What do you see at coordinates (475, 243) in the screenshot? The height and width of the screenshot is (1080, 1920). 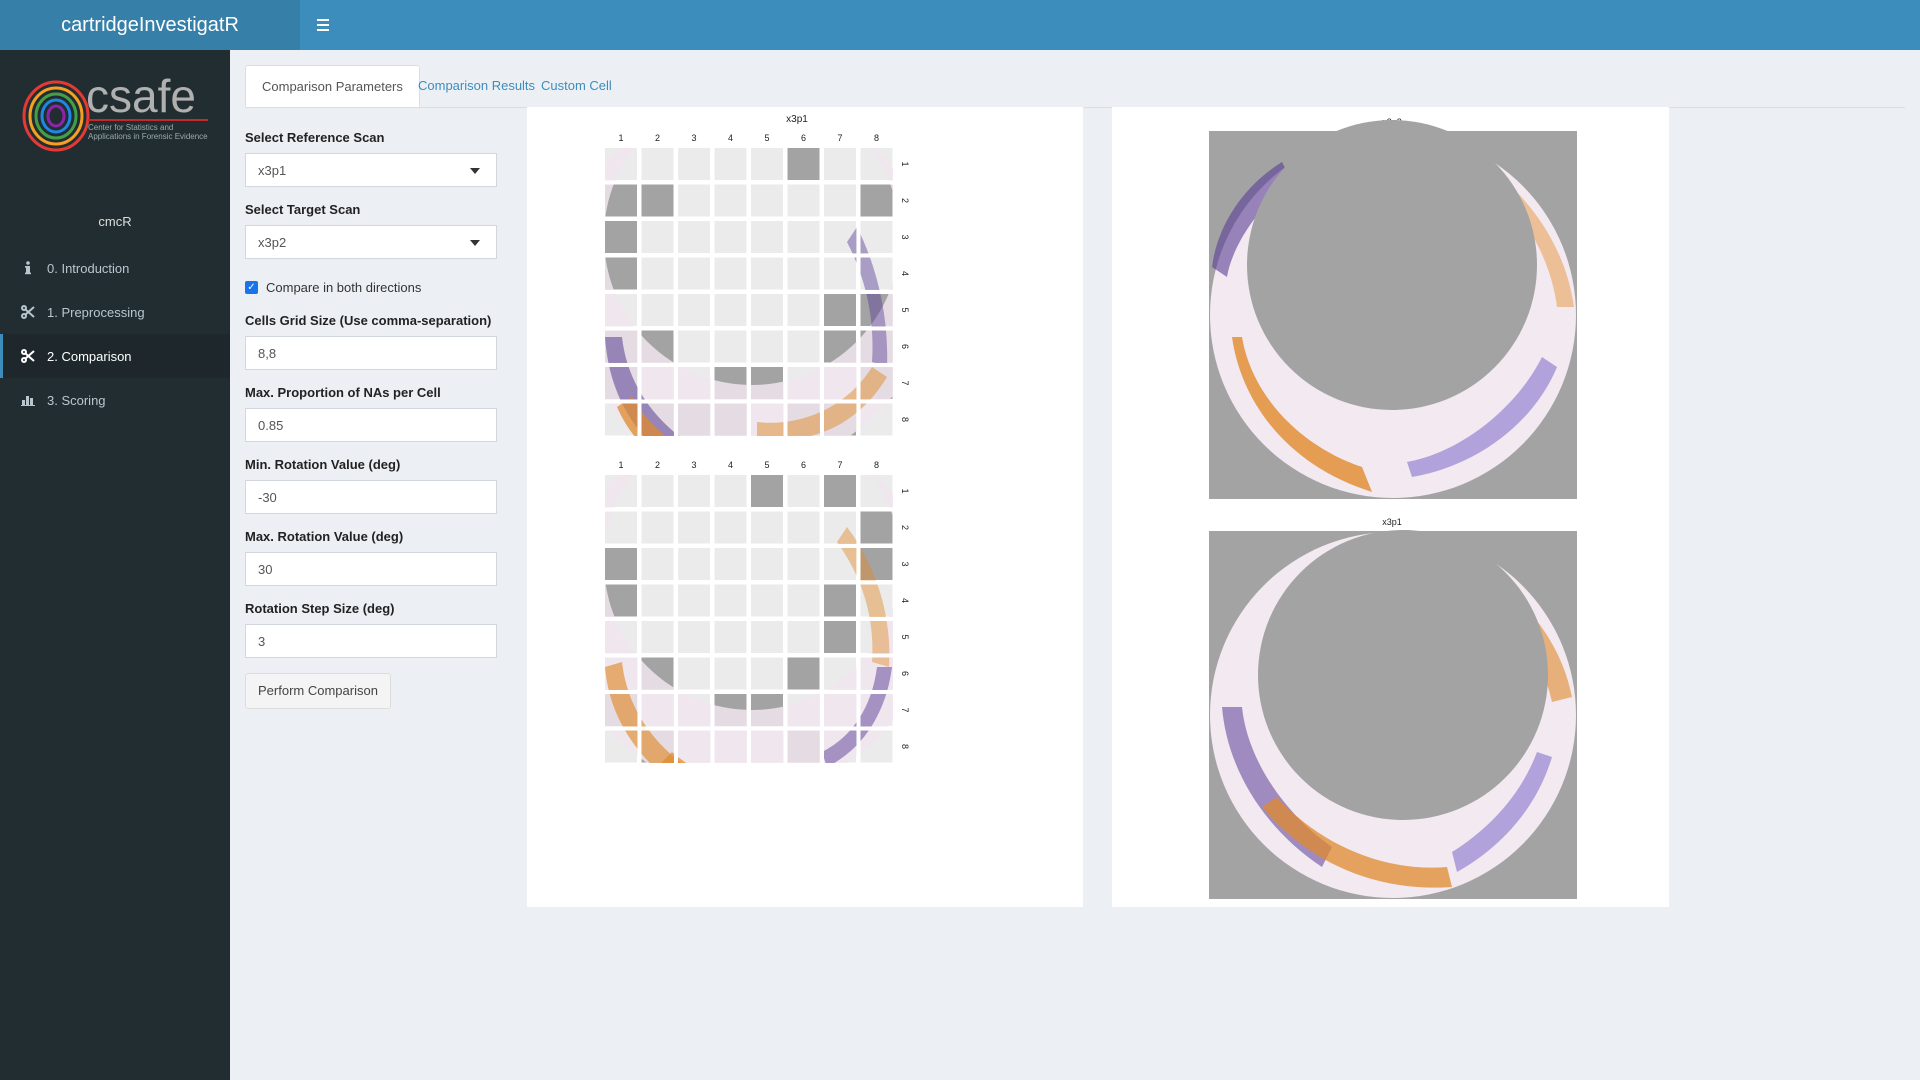 I see `caret-down-icon` at bounding box center [475, 243].